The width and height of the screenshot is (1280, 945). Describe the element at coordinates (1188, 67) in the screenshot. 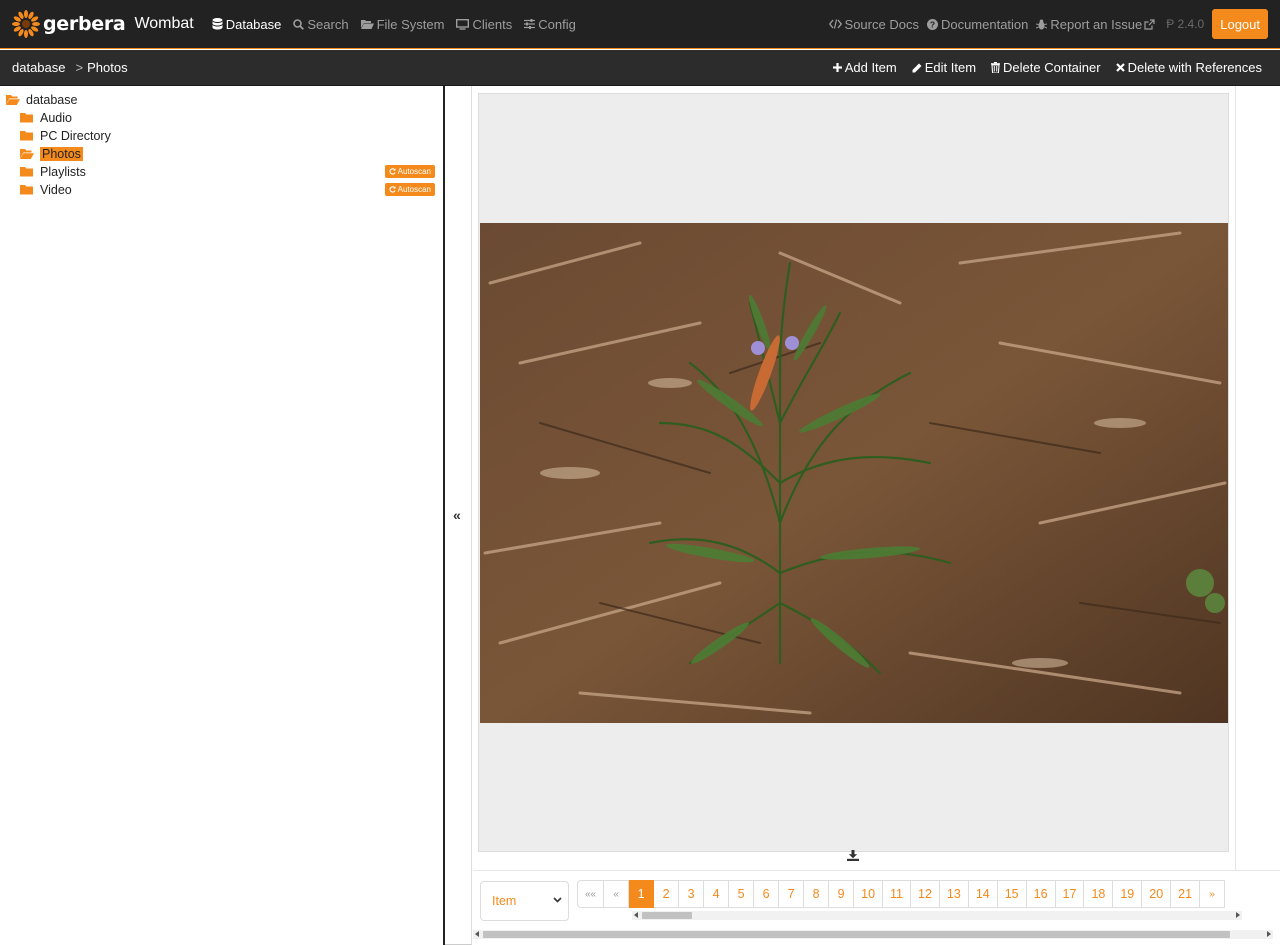

I see `delete-with-references-button: Delete with References` at that location.